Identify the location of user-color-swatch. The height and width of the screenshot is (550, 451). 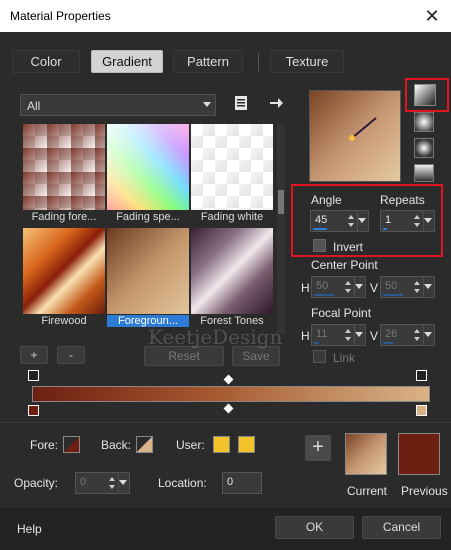
(221, 444).